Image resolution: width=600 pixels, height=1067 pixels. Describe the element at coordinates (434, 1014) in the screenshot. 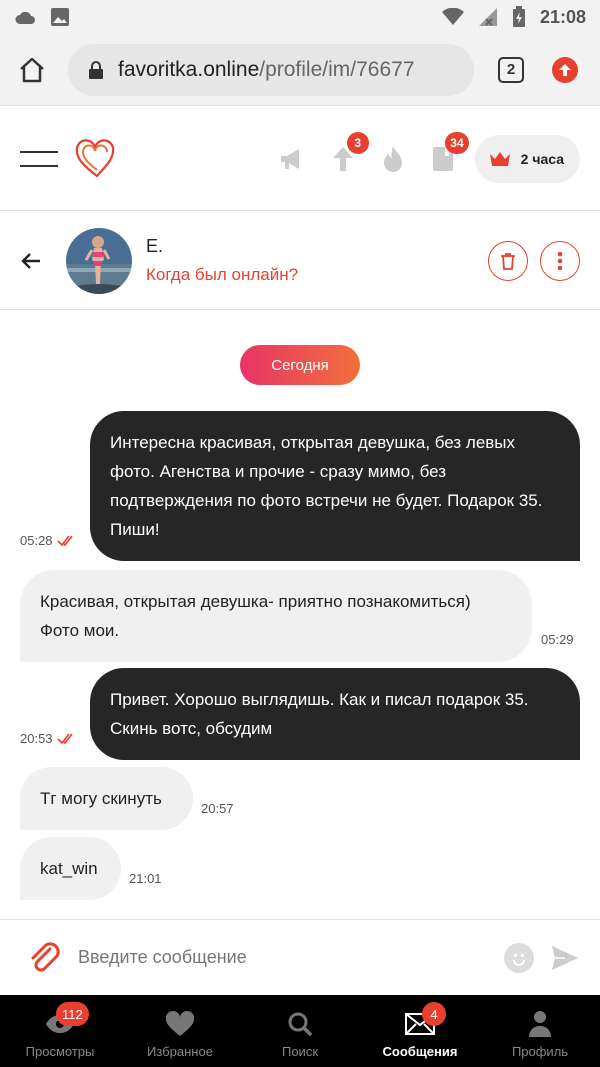

I see `messages-badge: 4` at that location.